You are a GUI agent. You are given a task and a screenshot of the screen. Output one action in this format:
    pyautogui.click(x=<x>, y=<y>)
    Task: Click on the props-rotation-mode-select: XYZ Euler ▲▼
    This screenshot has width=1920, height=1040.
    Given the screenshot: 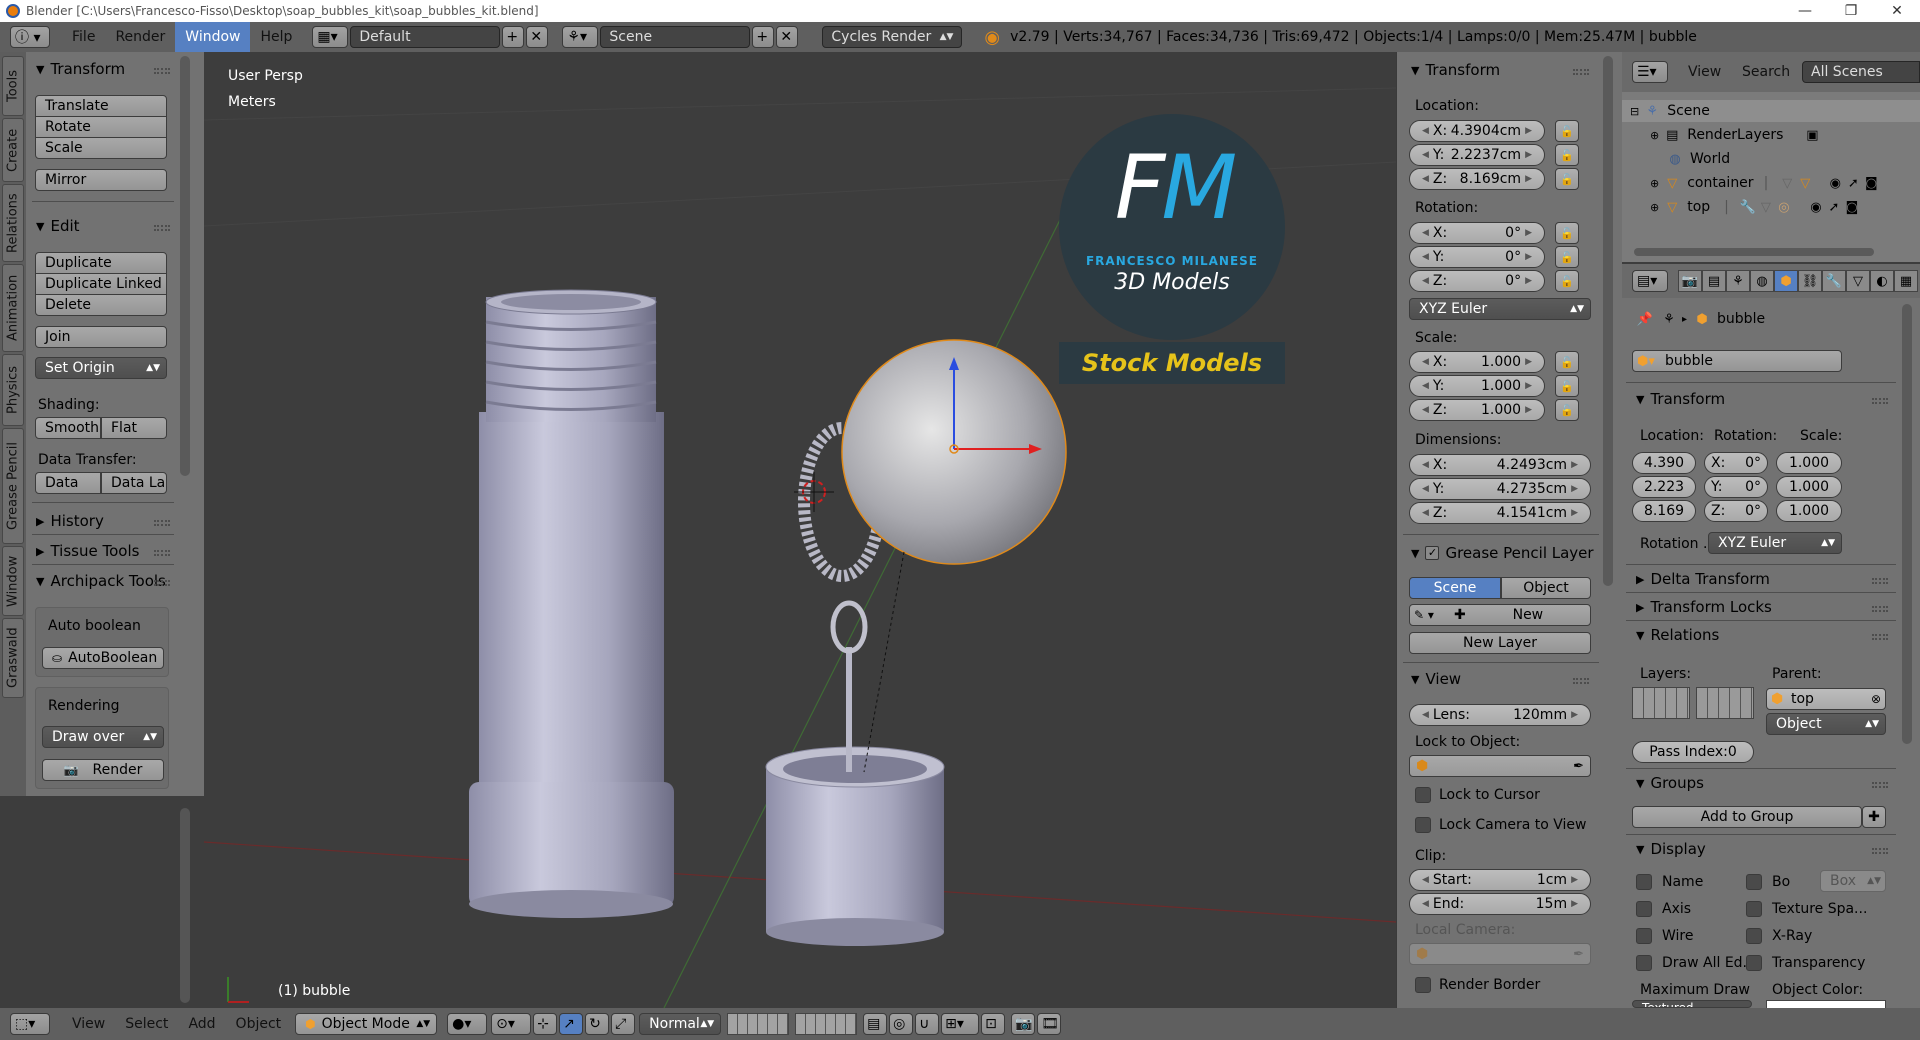 What is the action you would take?
    pyautogui.click(x=1775, y=543)
    